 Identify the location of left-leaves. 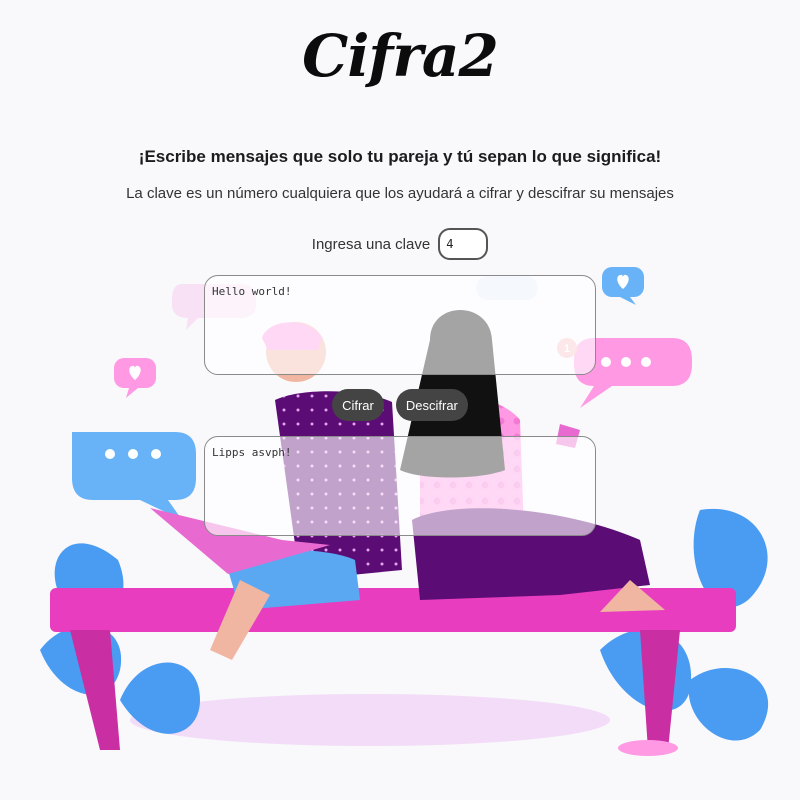
(120, 638).